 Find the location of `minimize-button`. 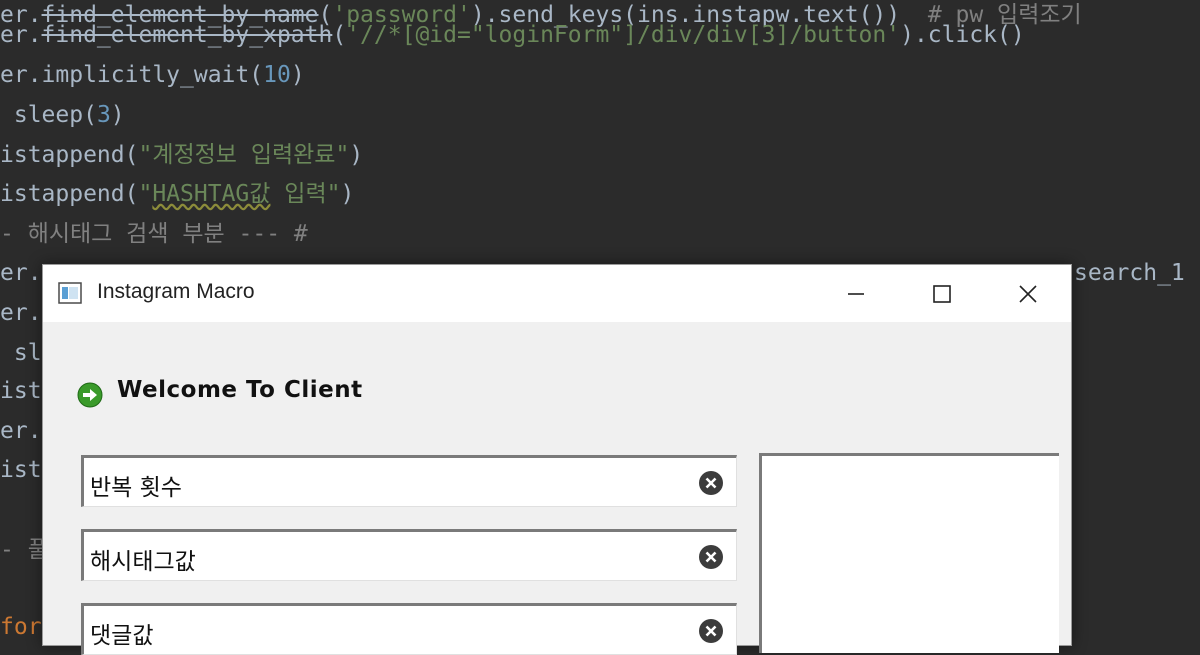

minimize-button is located at coordinates (856, 293).